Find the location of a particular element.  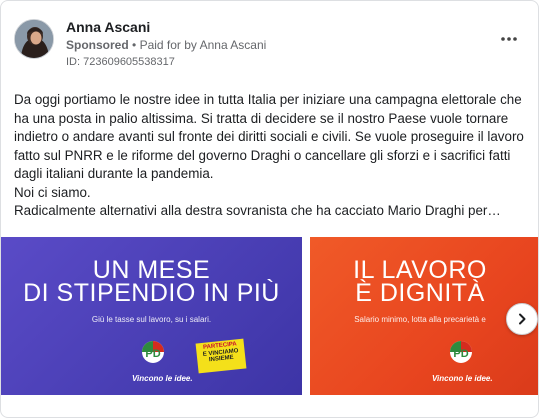

chevron-right-icon is located at coordinates (522, 319).